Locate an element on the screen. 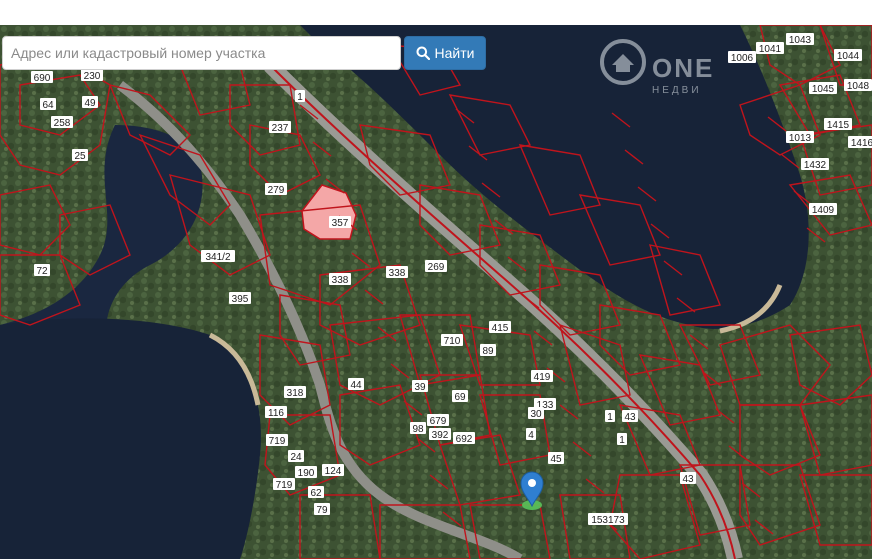 The width and height of the screenshot is (872, 559). parcel-number-label: 44 is located at coordinates (356, 384).